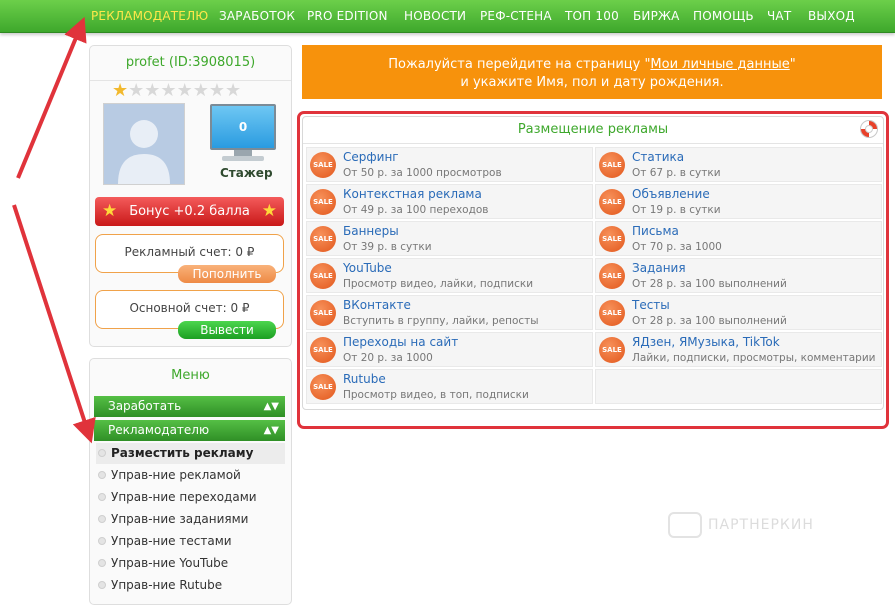 This screenshot has width=895, height=605. What do you see at coordinates (377, 305) in the screenshot?
I see `ad-type-title: ВКонтакте` at bounding box center [377, 305].